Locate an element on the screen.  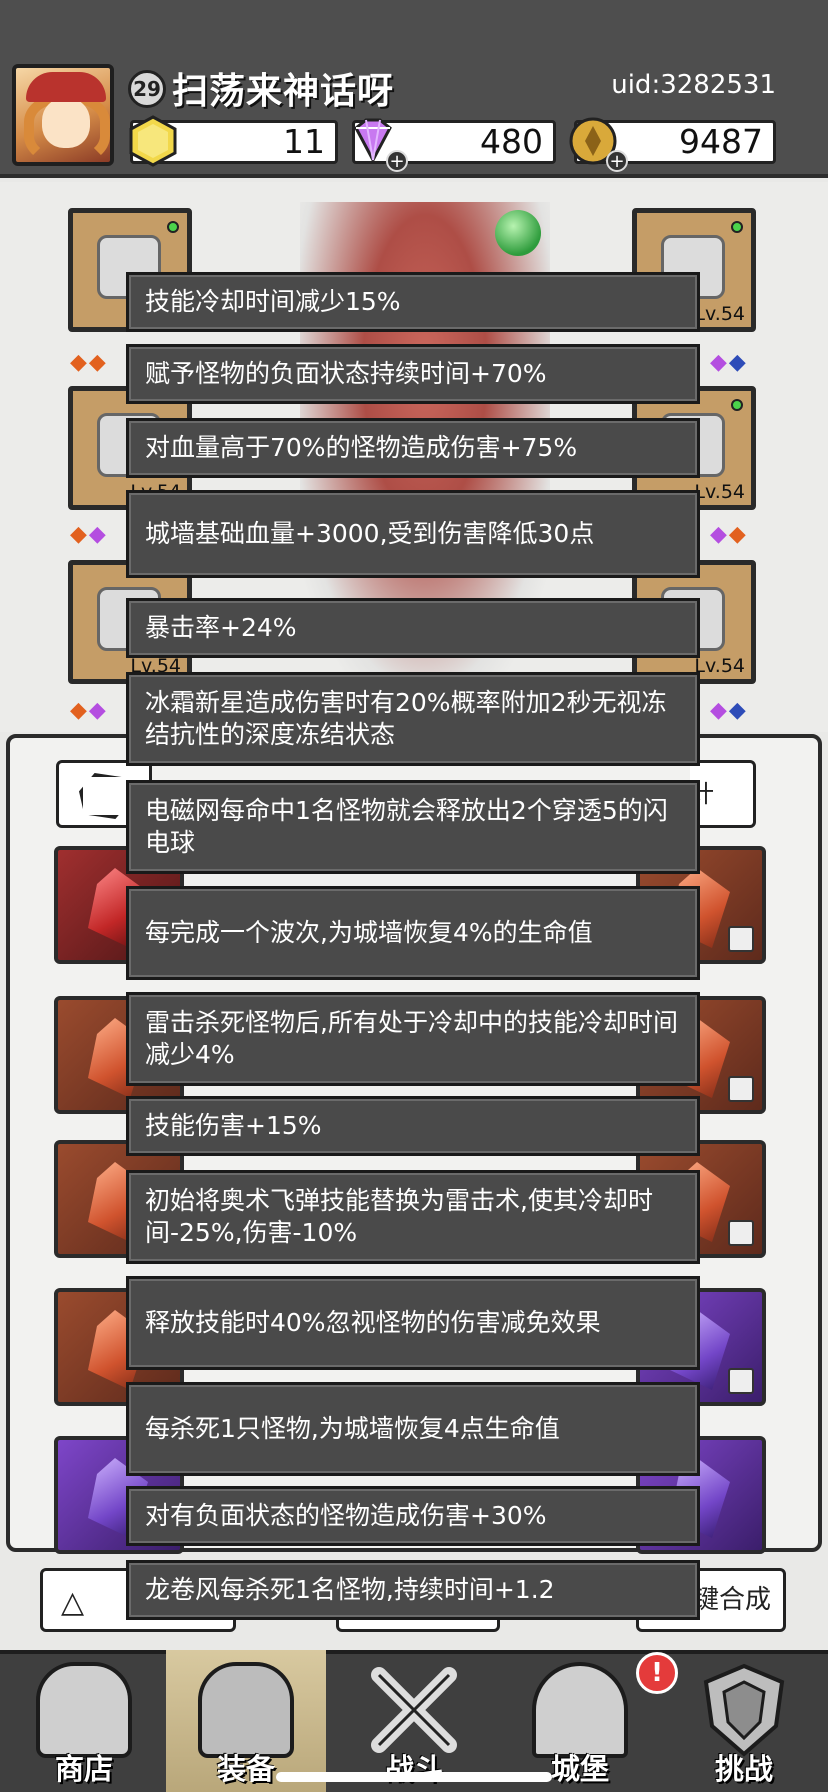
green-gem-ornament is located at coordinates (518, 233).